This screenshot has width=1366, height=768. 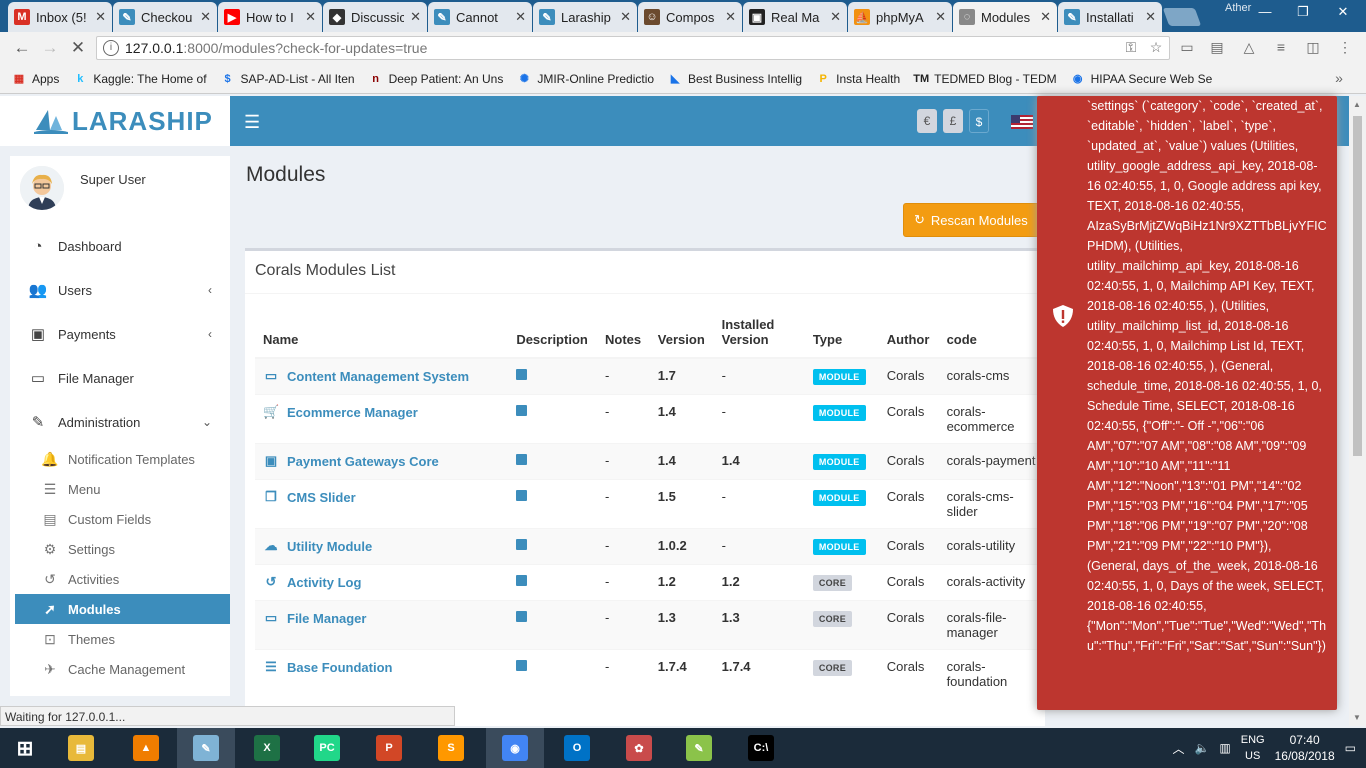 What do you see at coordinates (1156, 48) in the screenshot?
I see `bookmark-star-icon: ☆` at bounding box center [1156, 48].